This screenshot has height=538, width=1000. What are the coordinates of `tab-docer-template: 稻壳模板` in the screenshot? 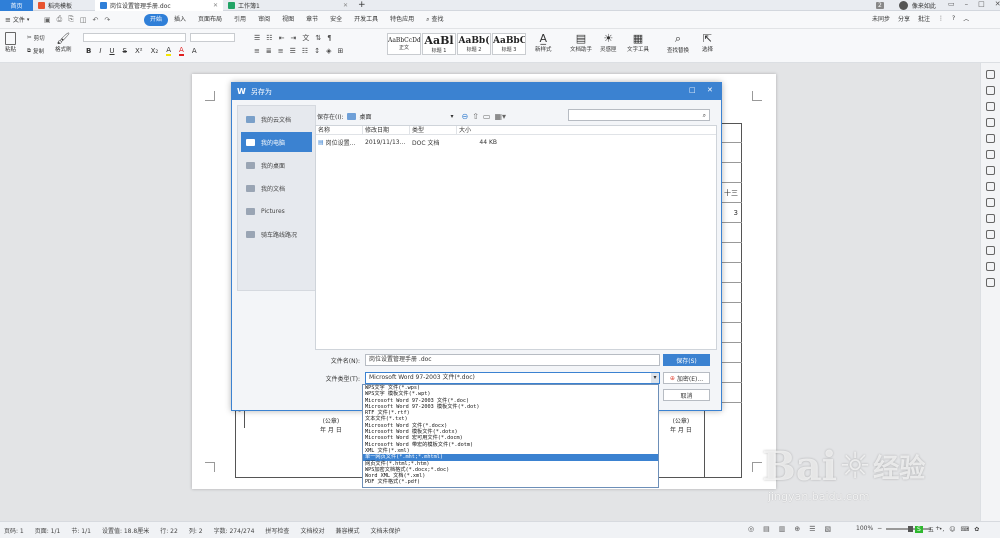 It's located at (64, 5).